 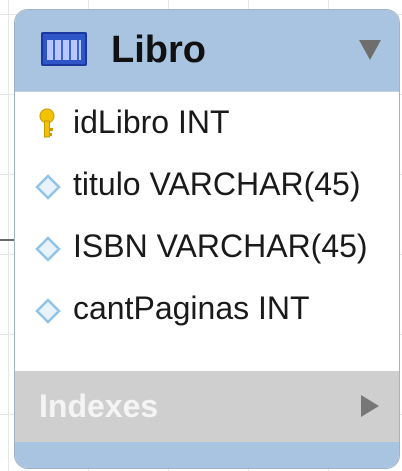 What do you see at coordinates (207, 406) in the screenshot?
I see `indexes-section: Indexes` at bounding box center [207, 406].